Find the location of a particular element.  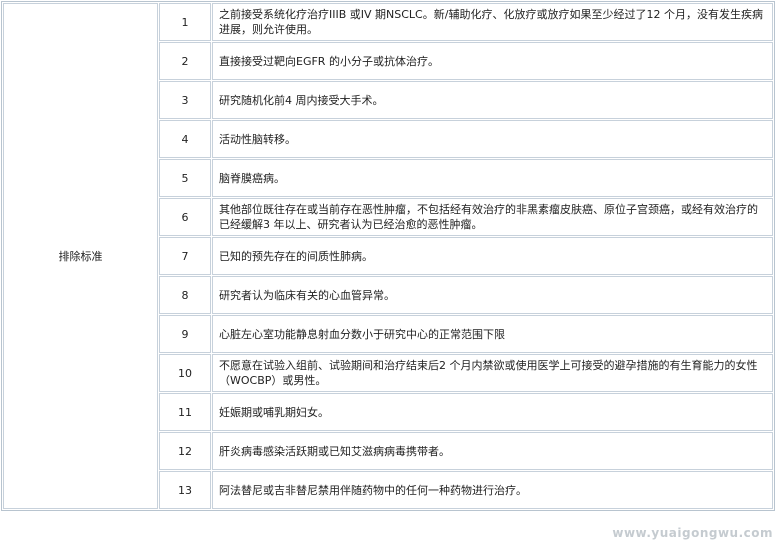

row-number: 6 is located at coordinates (185, 217).